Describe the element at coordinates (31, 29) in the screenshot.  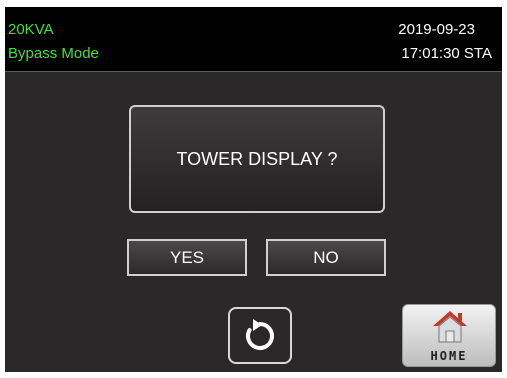
I see `model-label: 20KVA` at that location.